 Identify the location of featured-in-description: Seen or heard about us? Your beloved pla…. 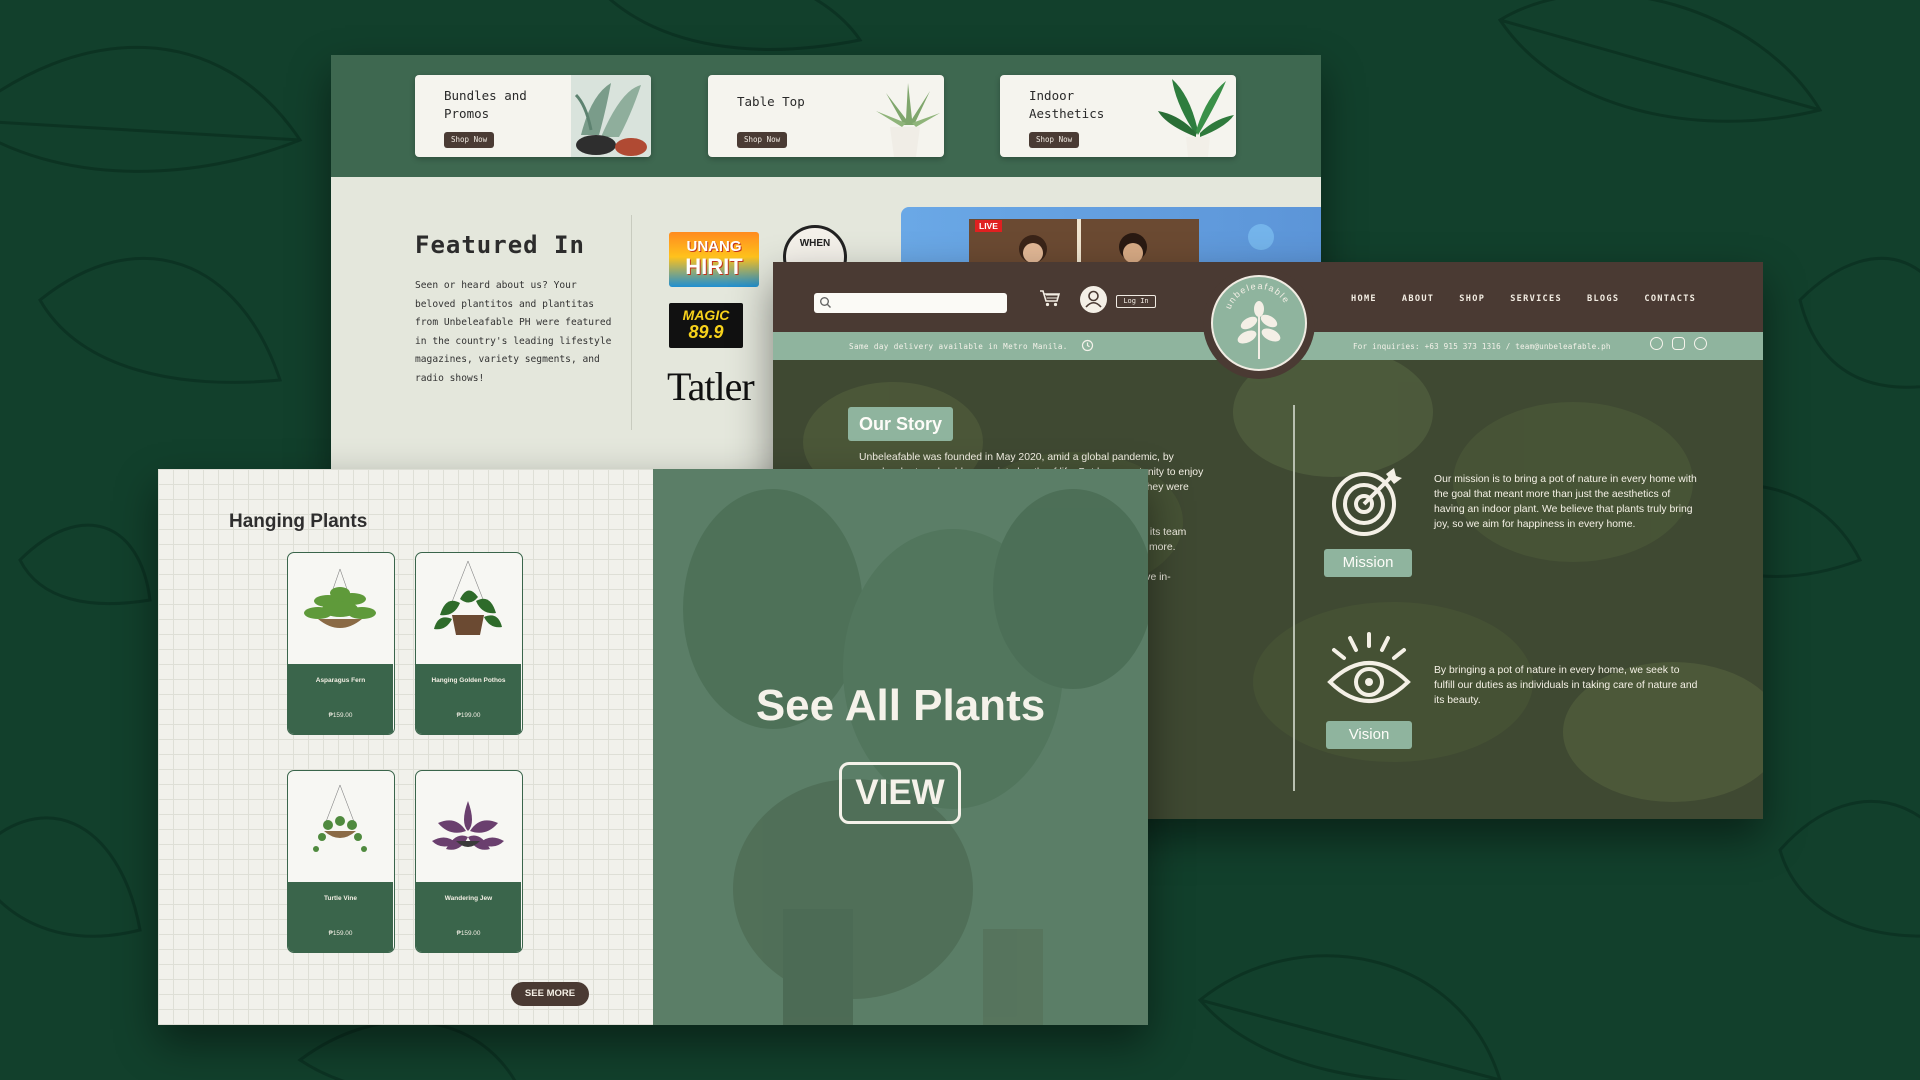
(513, 332).